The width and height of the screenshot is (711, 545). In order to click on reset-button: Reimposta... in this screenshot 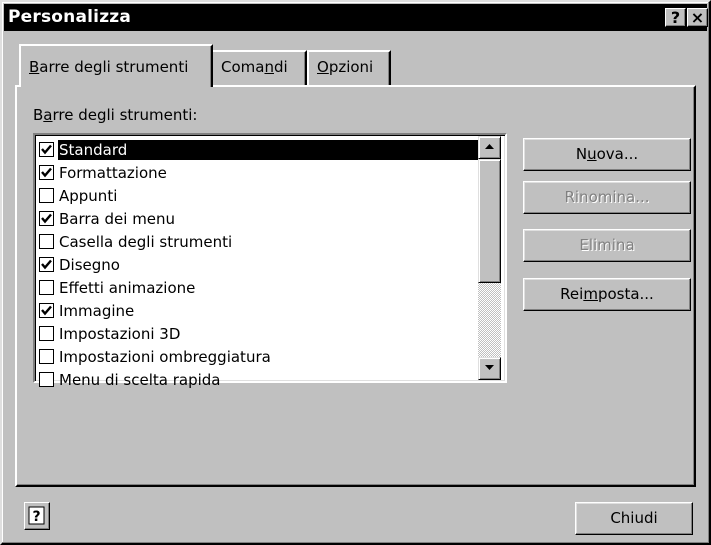, I will do `click(607, 294)`.